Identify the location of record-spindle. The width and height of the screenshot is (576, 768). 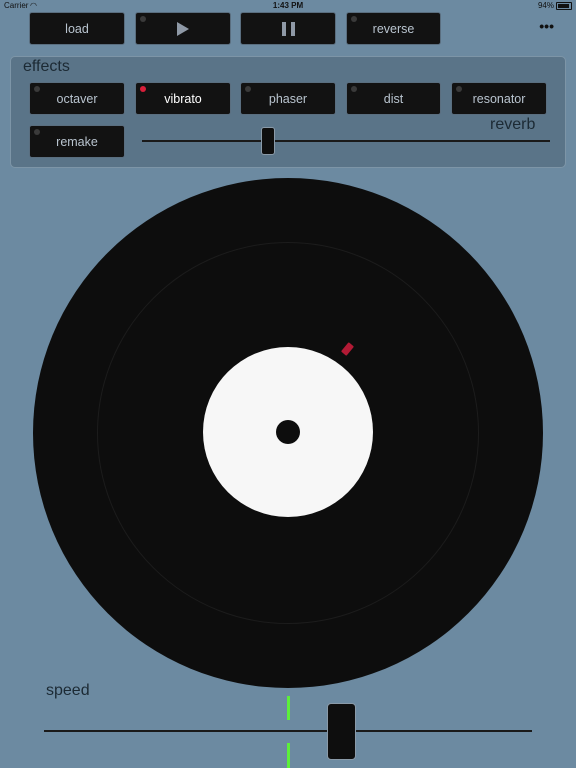
(288, 432).